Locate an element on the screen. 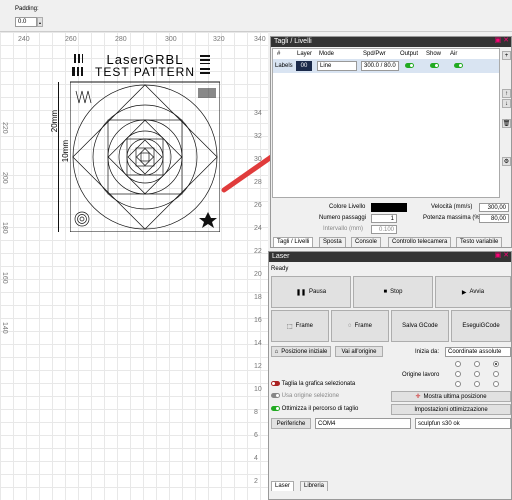 Image resolution: width=512 pixels, height=500 pixels. ruler-tick: 300 is located at coordinates (171, 39).